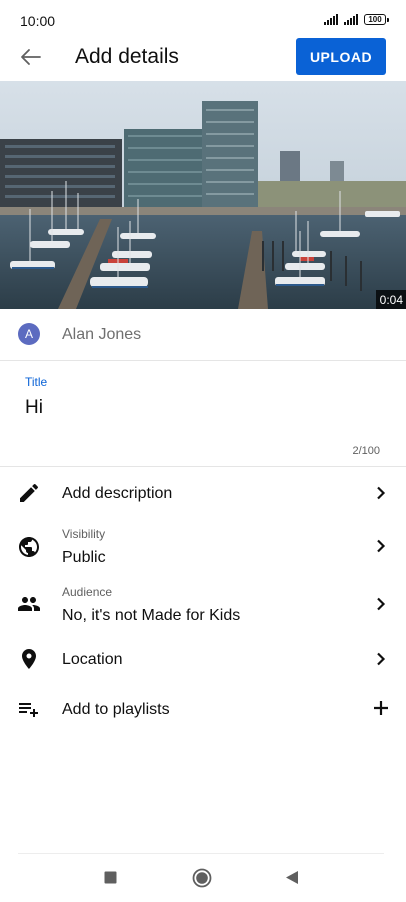 The width and height of the screenshot is (406, 902). What do you see at coordinates (84, 534) in the screenshot?
I see `visibility-caption: Visibility` at bounding box center [84, 534].